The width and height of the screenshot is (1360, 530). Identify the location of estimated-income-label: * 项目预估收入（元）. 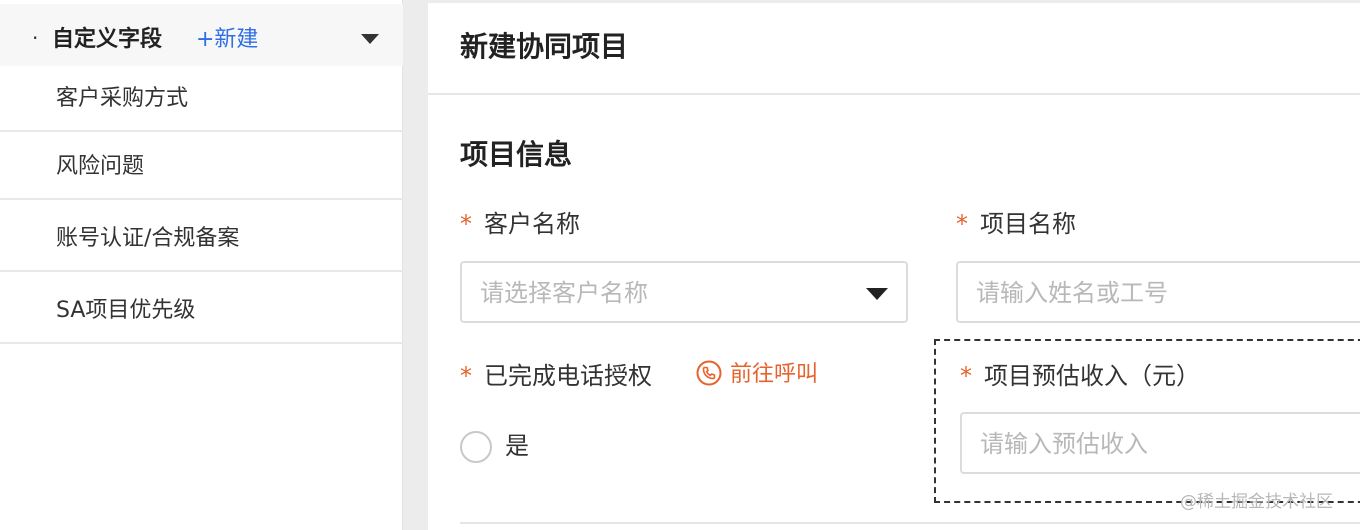
(1080, 376).